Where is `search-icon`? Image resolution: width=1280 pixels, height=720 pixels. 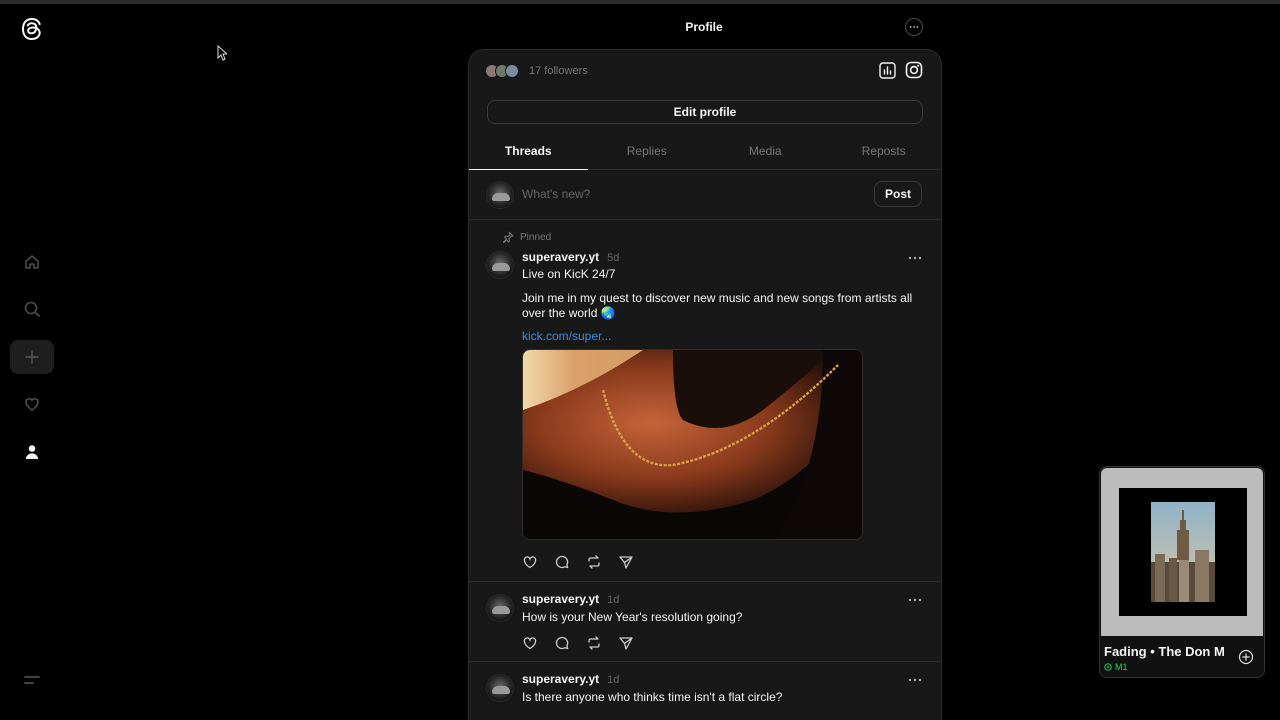 search-icon is located at coordinates (32, 309).